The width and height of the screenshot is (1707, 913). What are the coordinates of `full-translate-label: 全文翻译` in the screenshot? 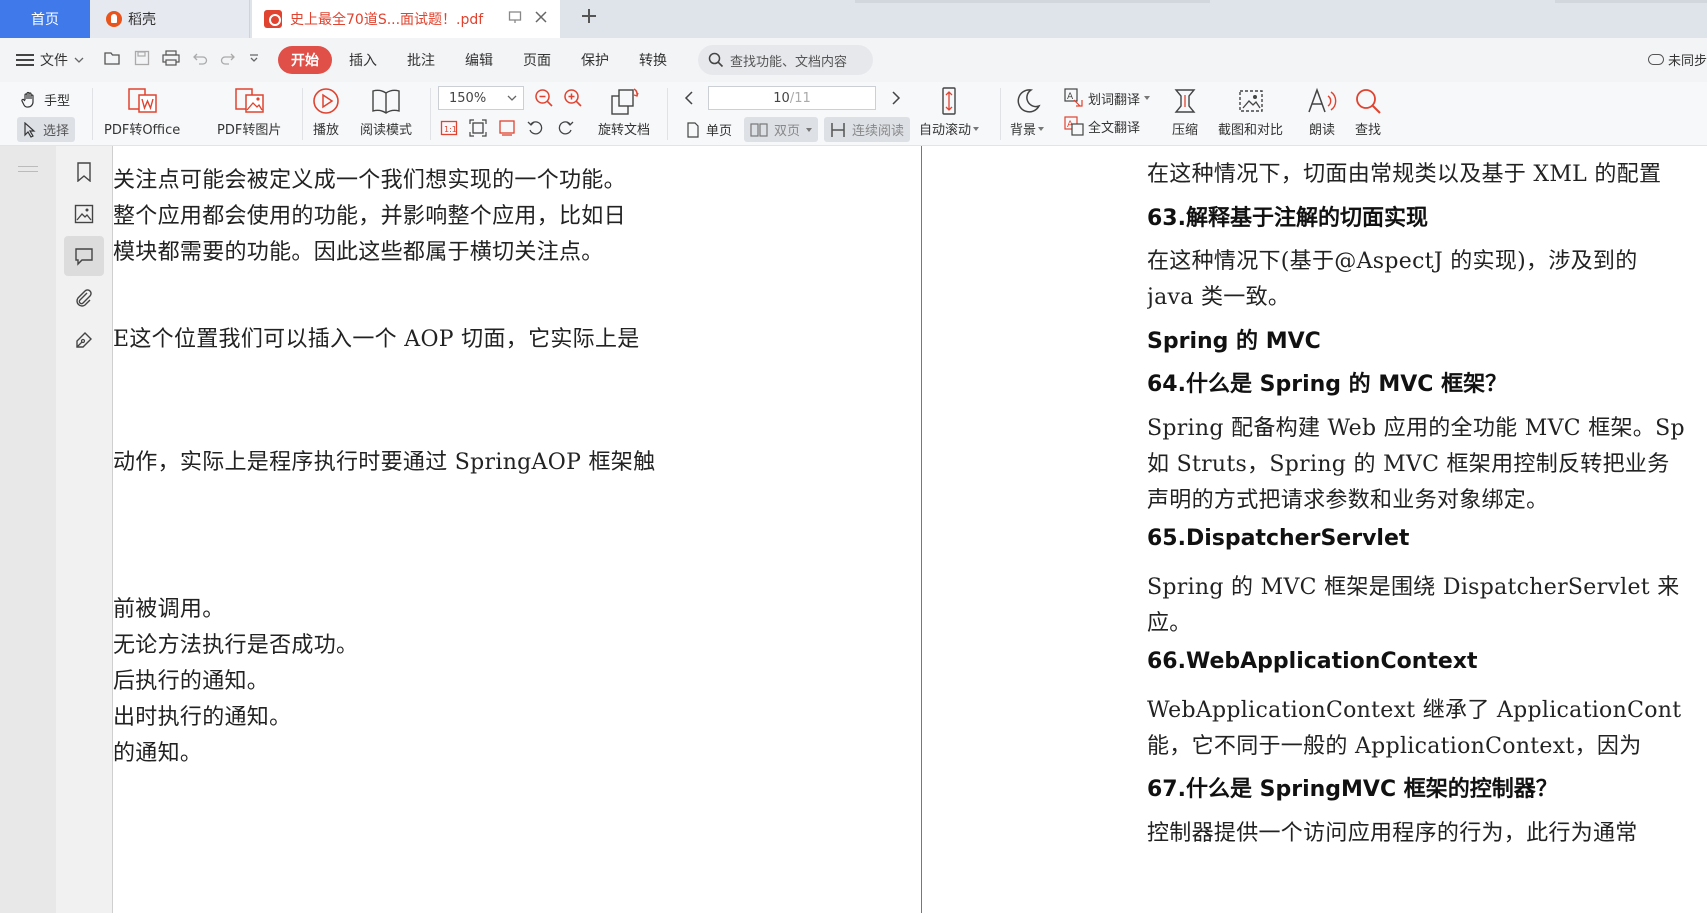 It's located at (1114, 128).